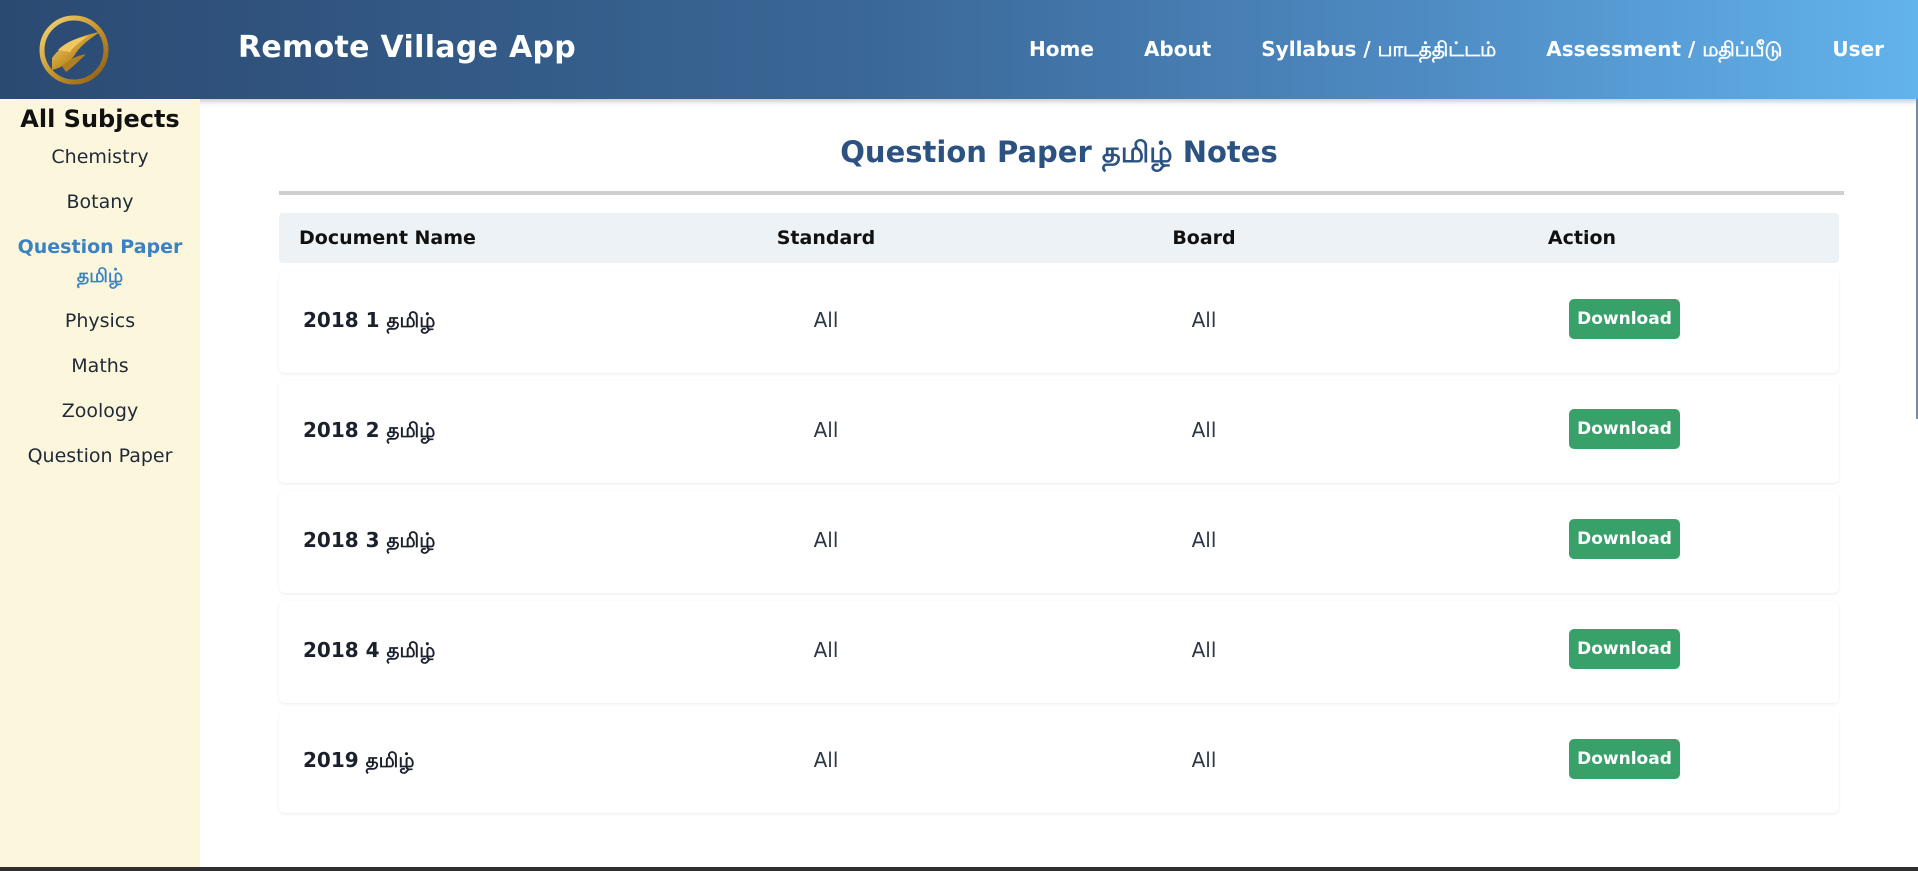 This screenshot has height=871, width=1918. Describe the element at coordinates (1061, 50) in the screenshot. I see `nav-home: Home` at that location.